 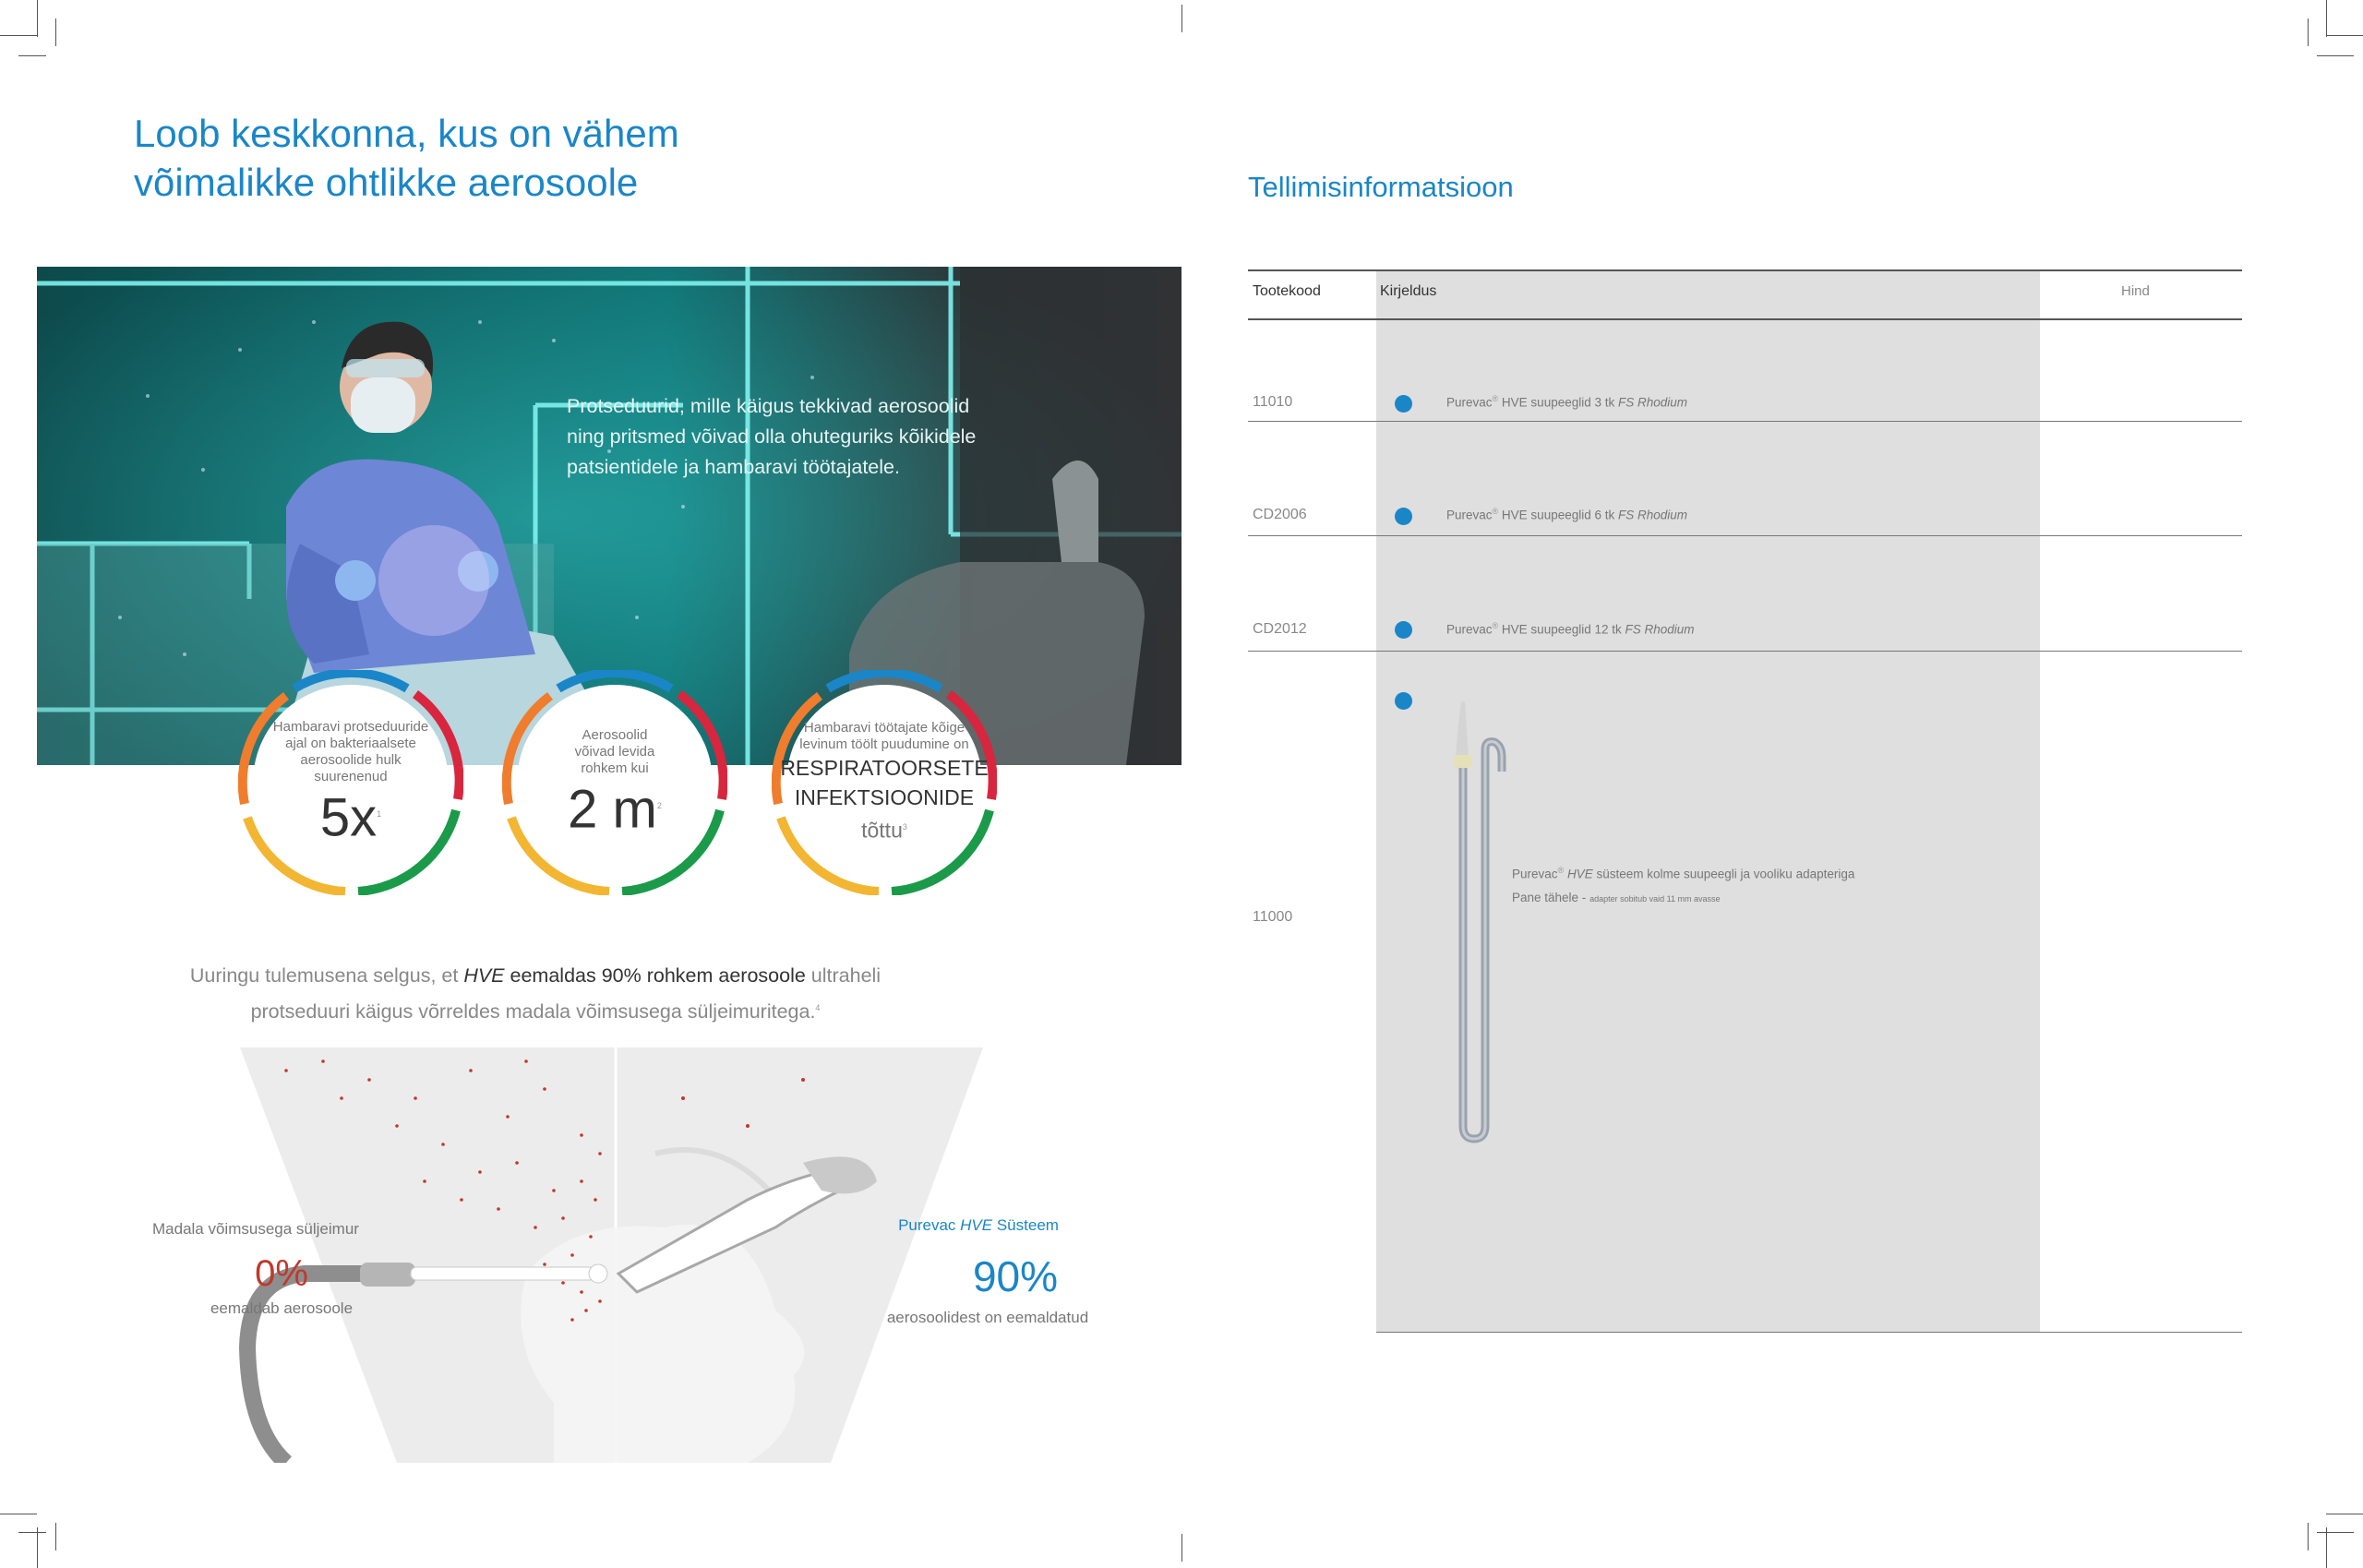 What do you see at coordinates (1016, 1276) in the screenshot?
I see `hve-percentage: 90%` at bounding box center [1016, 1276].